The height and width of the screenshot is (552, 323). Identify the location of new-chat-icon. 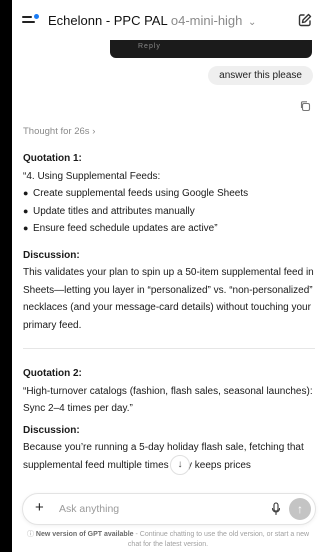
(305, 20).